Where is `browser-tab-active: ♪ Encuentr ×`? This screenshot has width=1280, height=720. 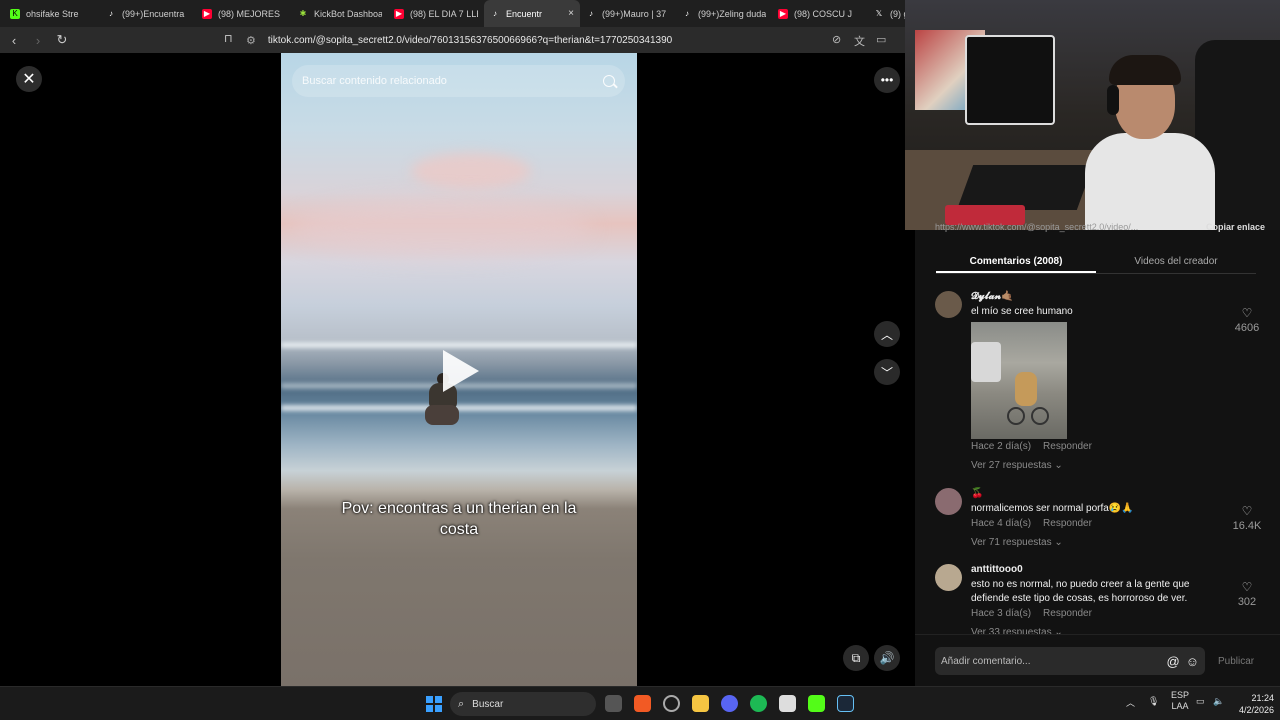
browser-tab-active: ♪ Encuentr × is located at coordinates (532, 13).